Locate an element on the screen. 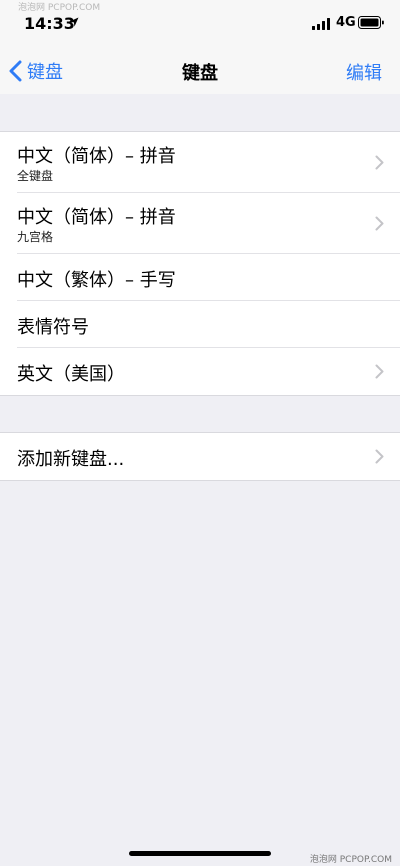 The image size is (400, 866). keyboard-item-emoji: 表情符号 is located at coordinates (200, 324).